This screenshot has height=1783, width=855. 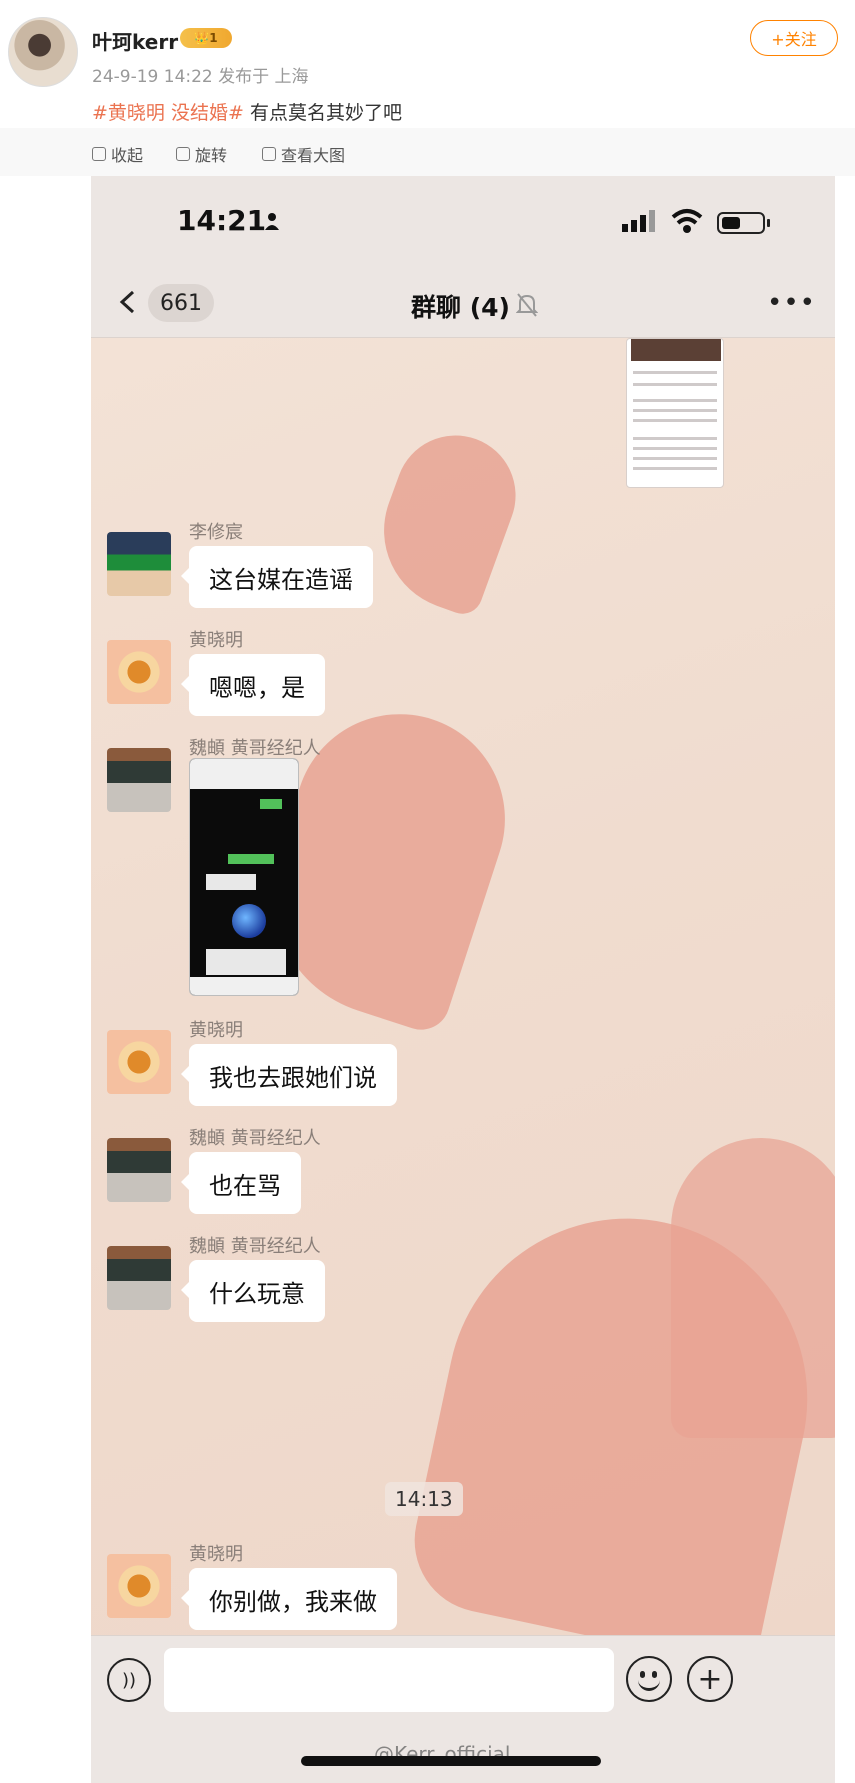 I want to click on screenshot-image-message, so click(x=244, y=877).